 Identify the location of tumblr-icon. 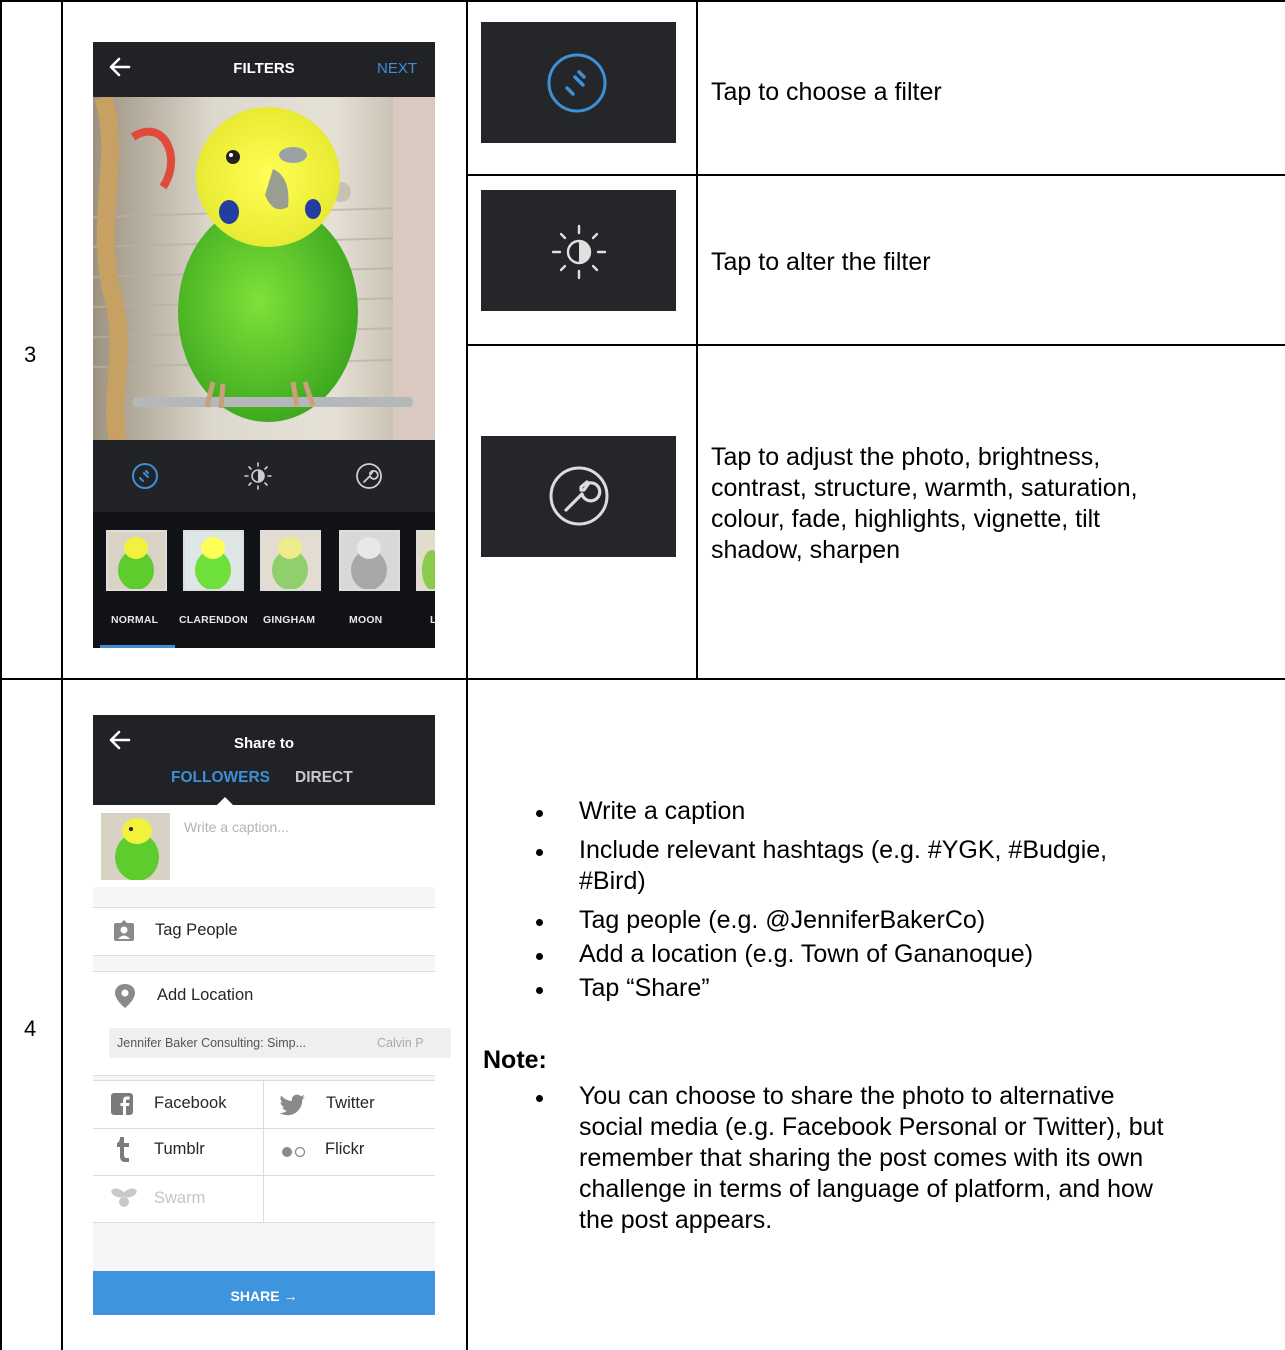
(123, 1152).